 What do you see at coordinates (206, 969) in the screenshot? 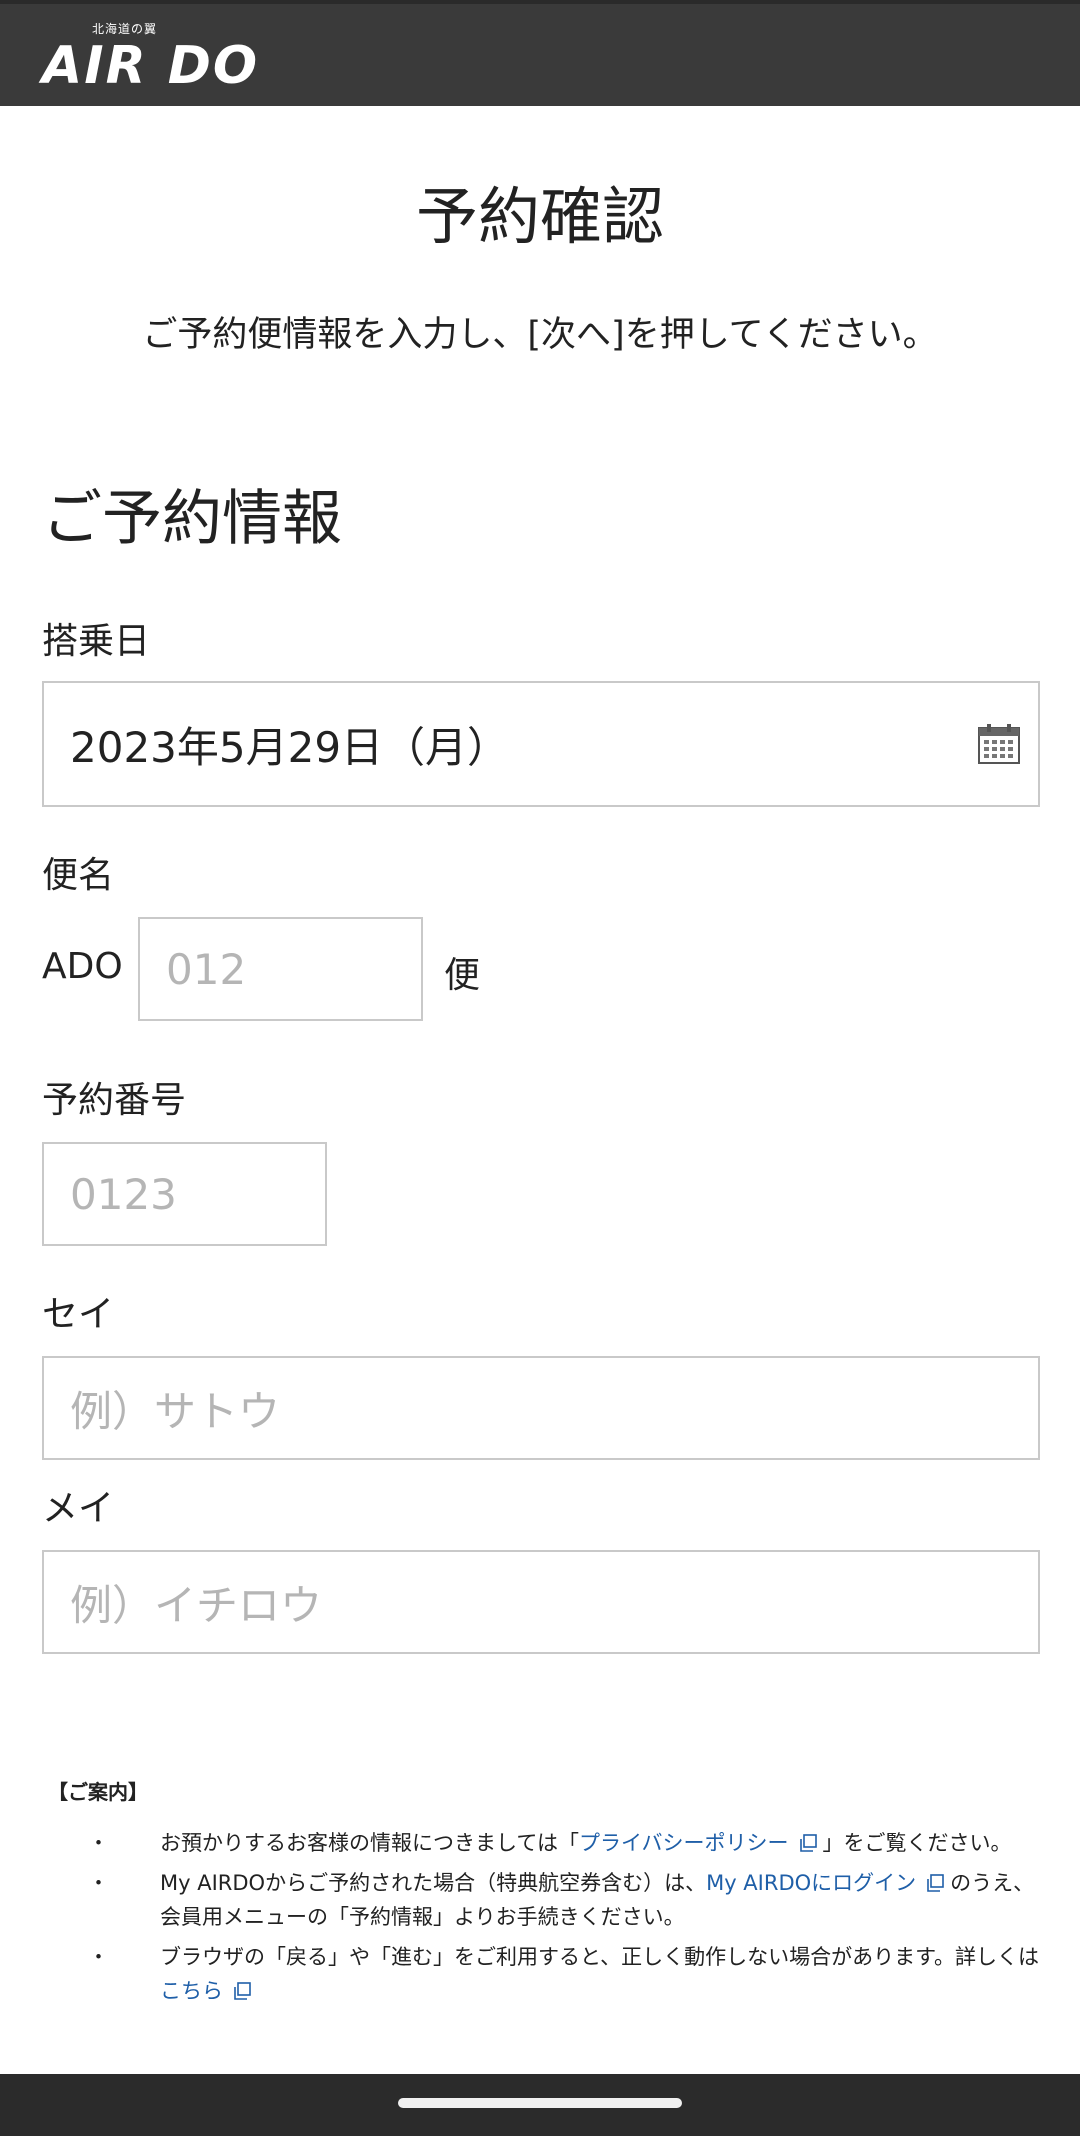
I see `flight-number-placeholder: 012` at bounding box center [206, 969].